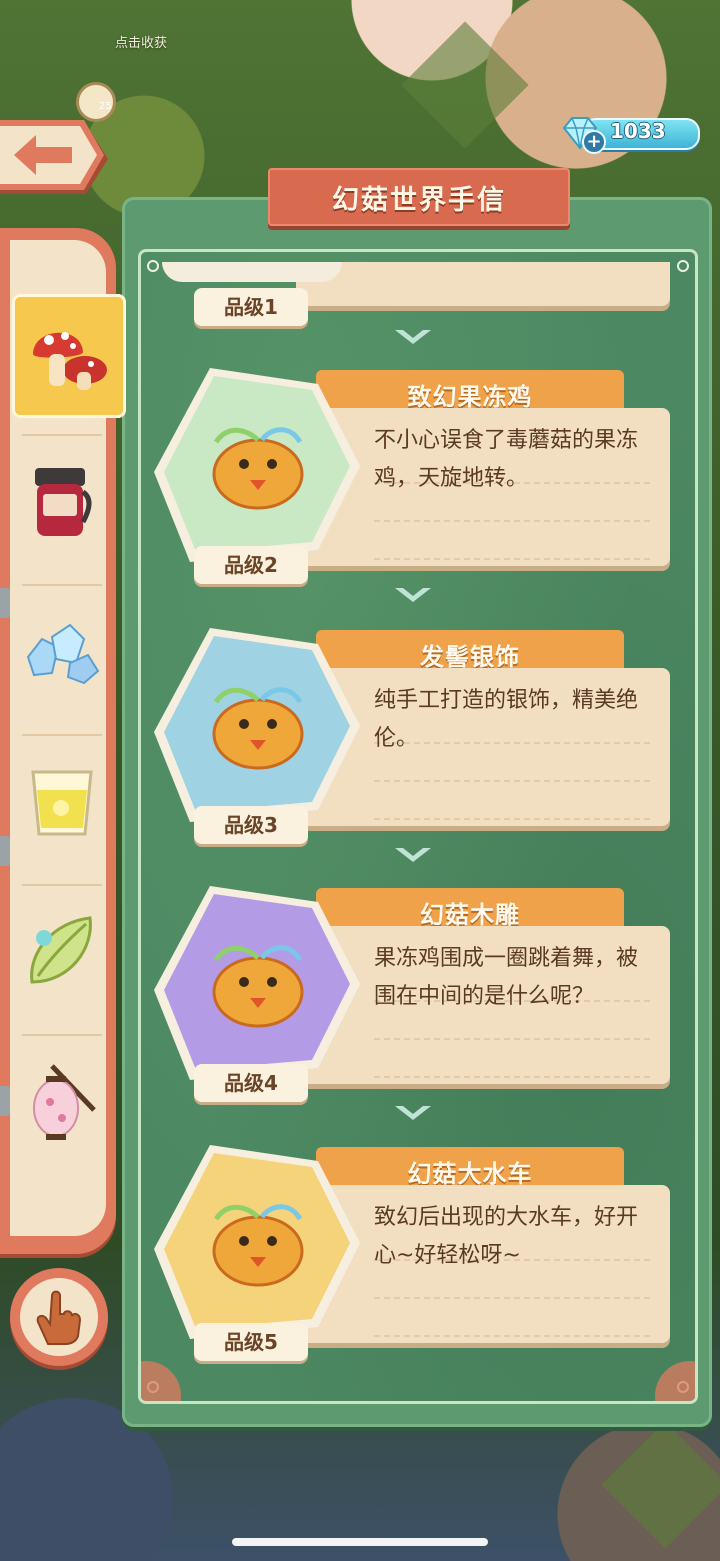 This screenshot has width=720, height=1561. I want to click on leaf-bud-icon, so click(61, 950).